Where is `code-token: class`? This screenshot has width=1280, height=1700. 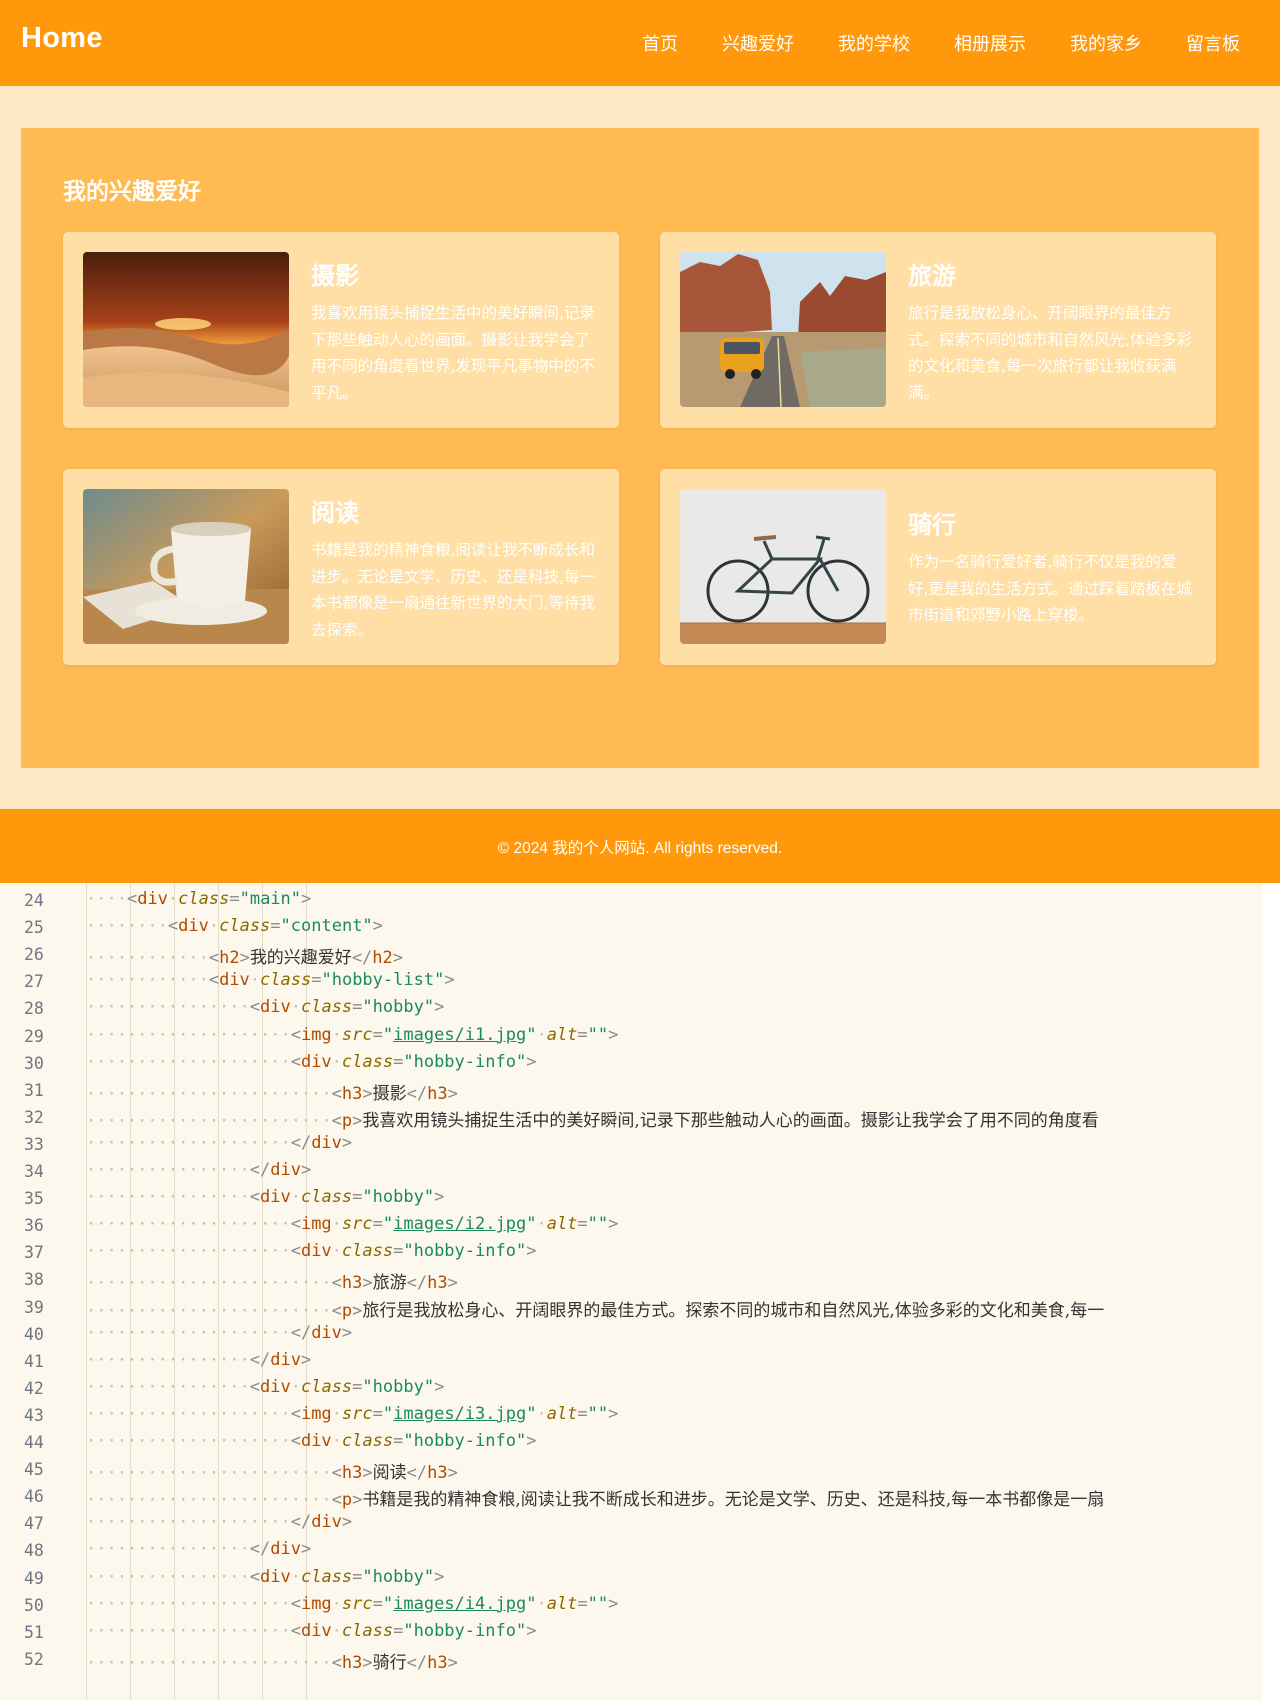 code-token: class is located at coordinates (245, 926).